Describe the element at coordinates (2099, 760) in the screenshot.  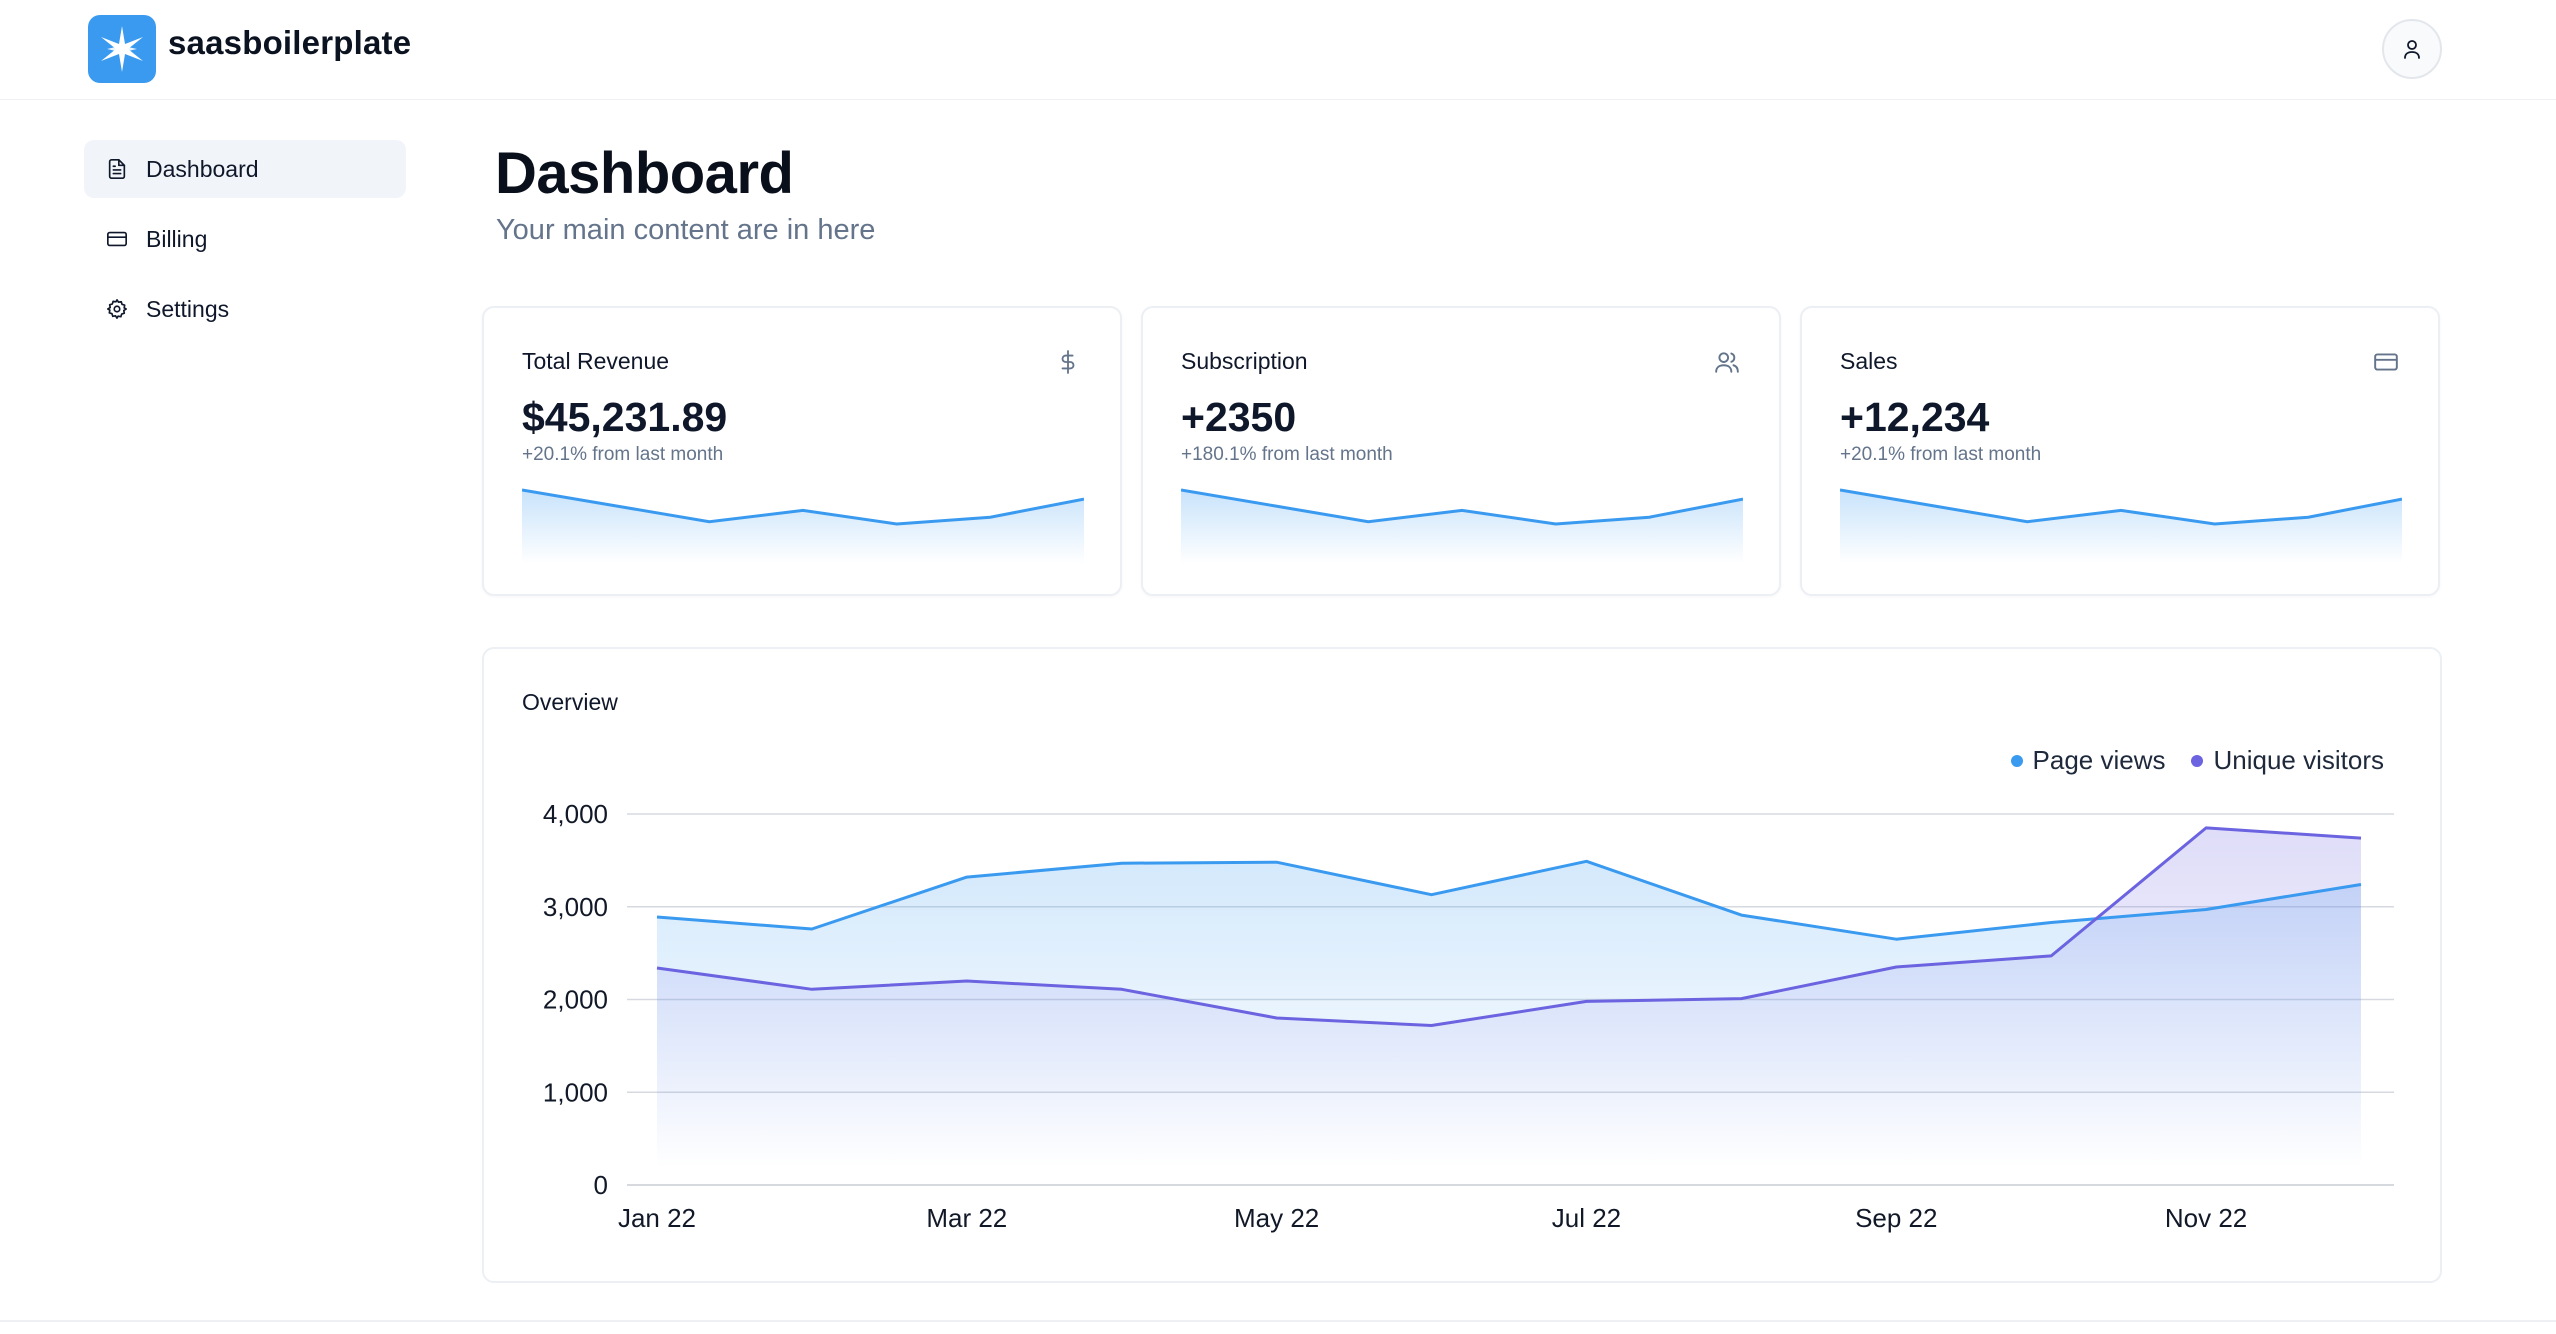
I see `legend-label: Page views` at that location.